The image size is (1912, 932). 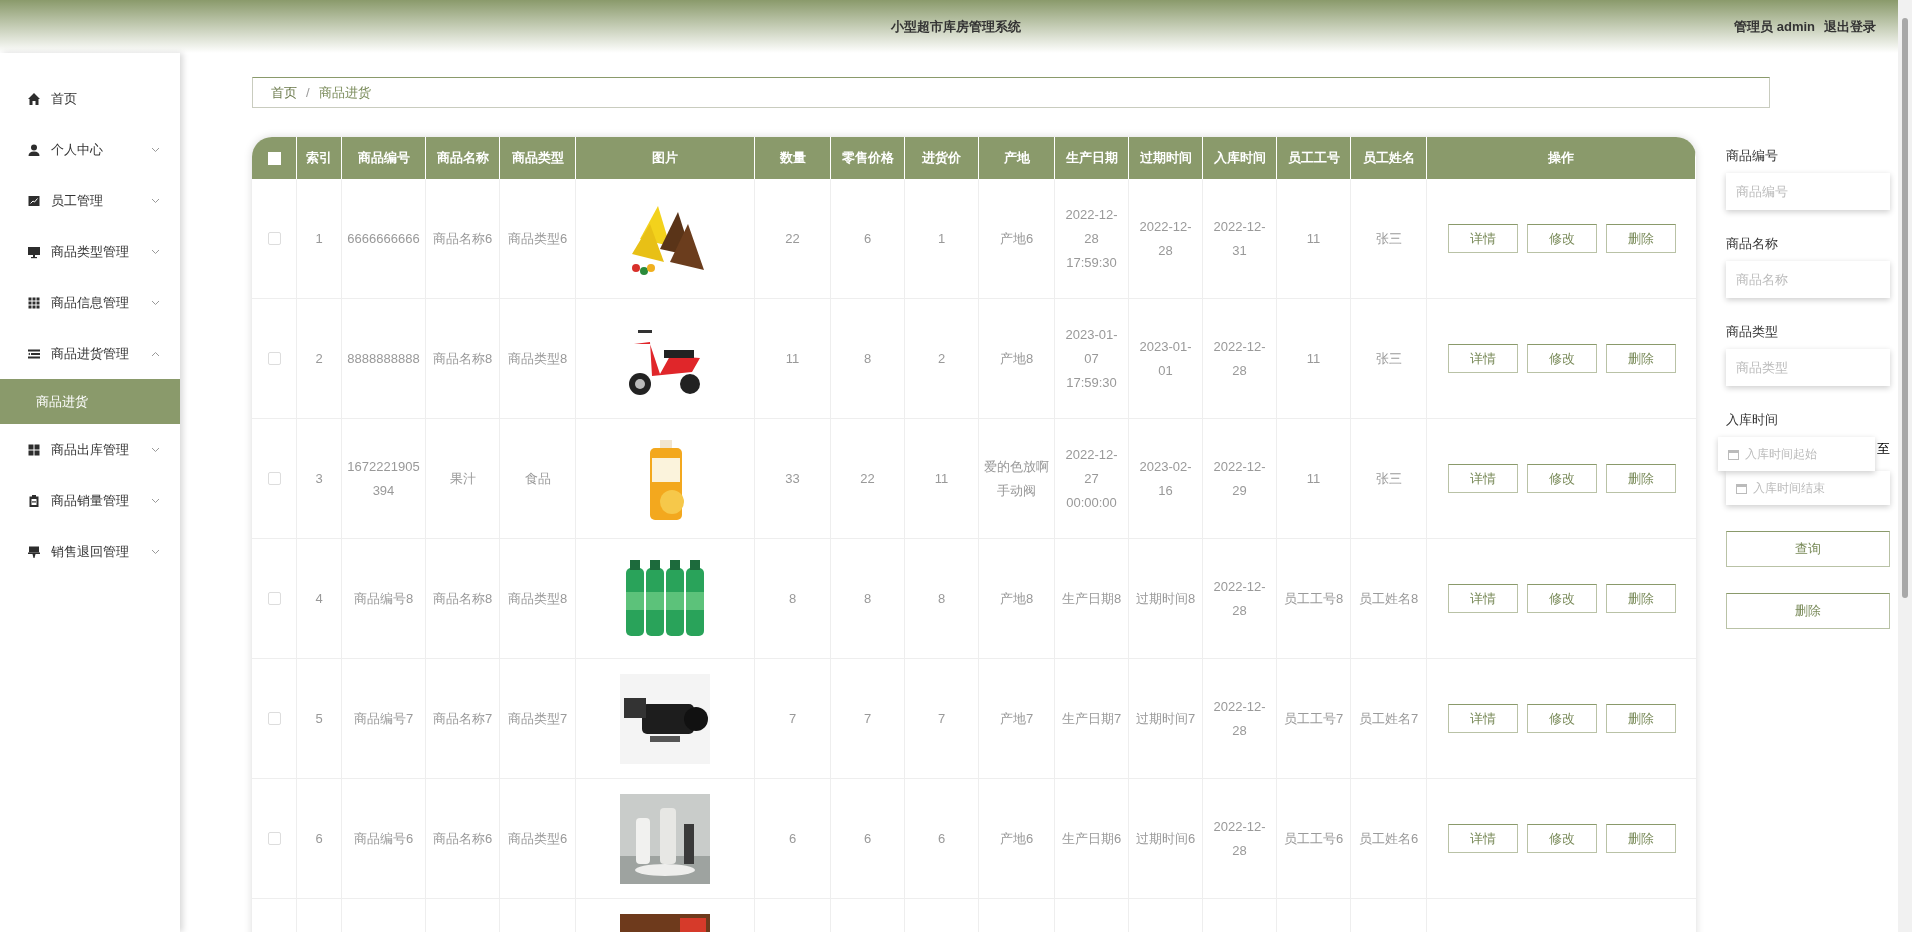 What do you see at coordinates (384, 158) in the screenshot?
I see `column-header: 商品编号` at bounding box center [384, 158].